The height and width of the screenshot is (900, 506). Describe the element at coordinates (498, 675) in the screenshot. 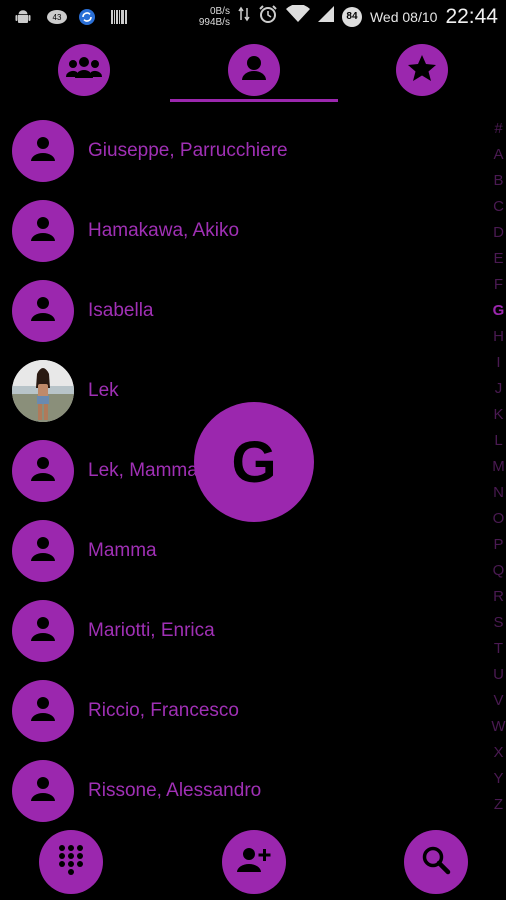

I see `index-letter: U` at that location.